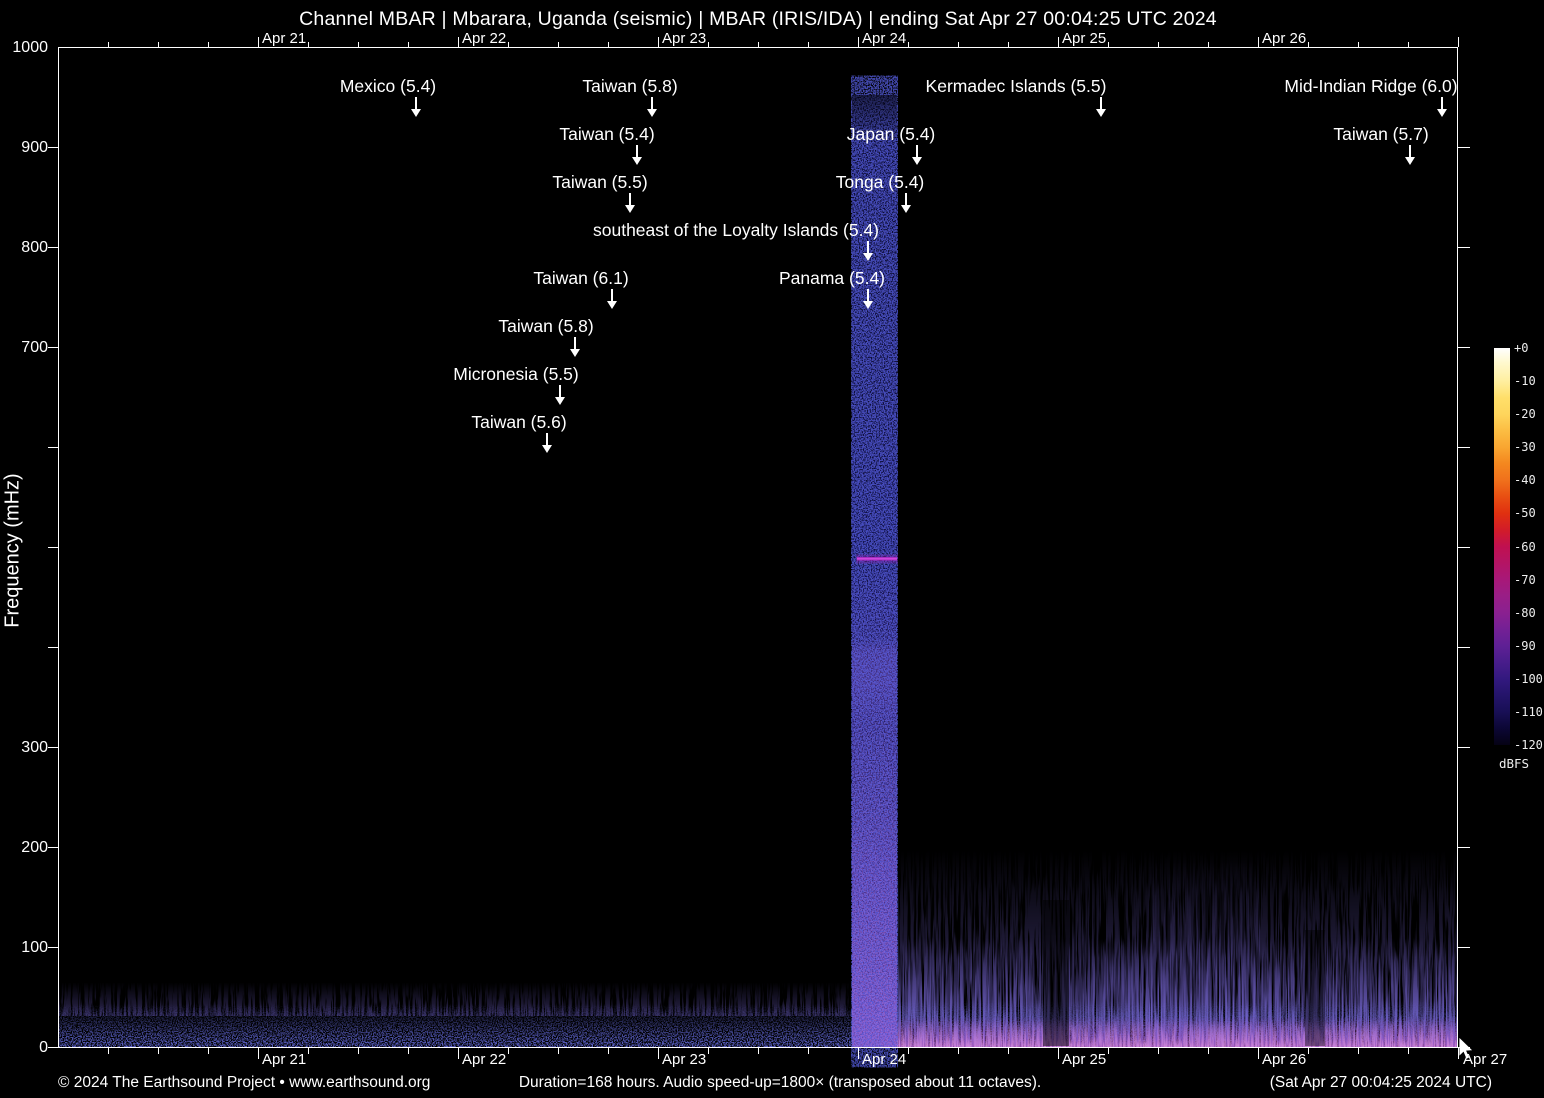 Image resolution: width=1544 pixels, height=1098 pixels. Describe the element at coordinates (34, 147) in the screenshot. I see `y-tick-label: 900` at that location.